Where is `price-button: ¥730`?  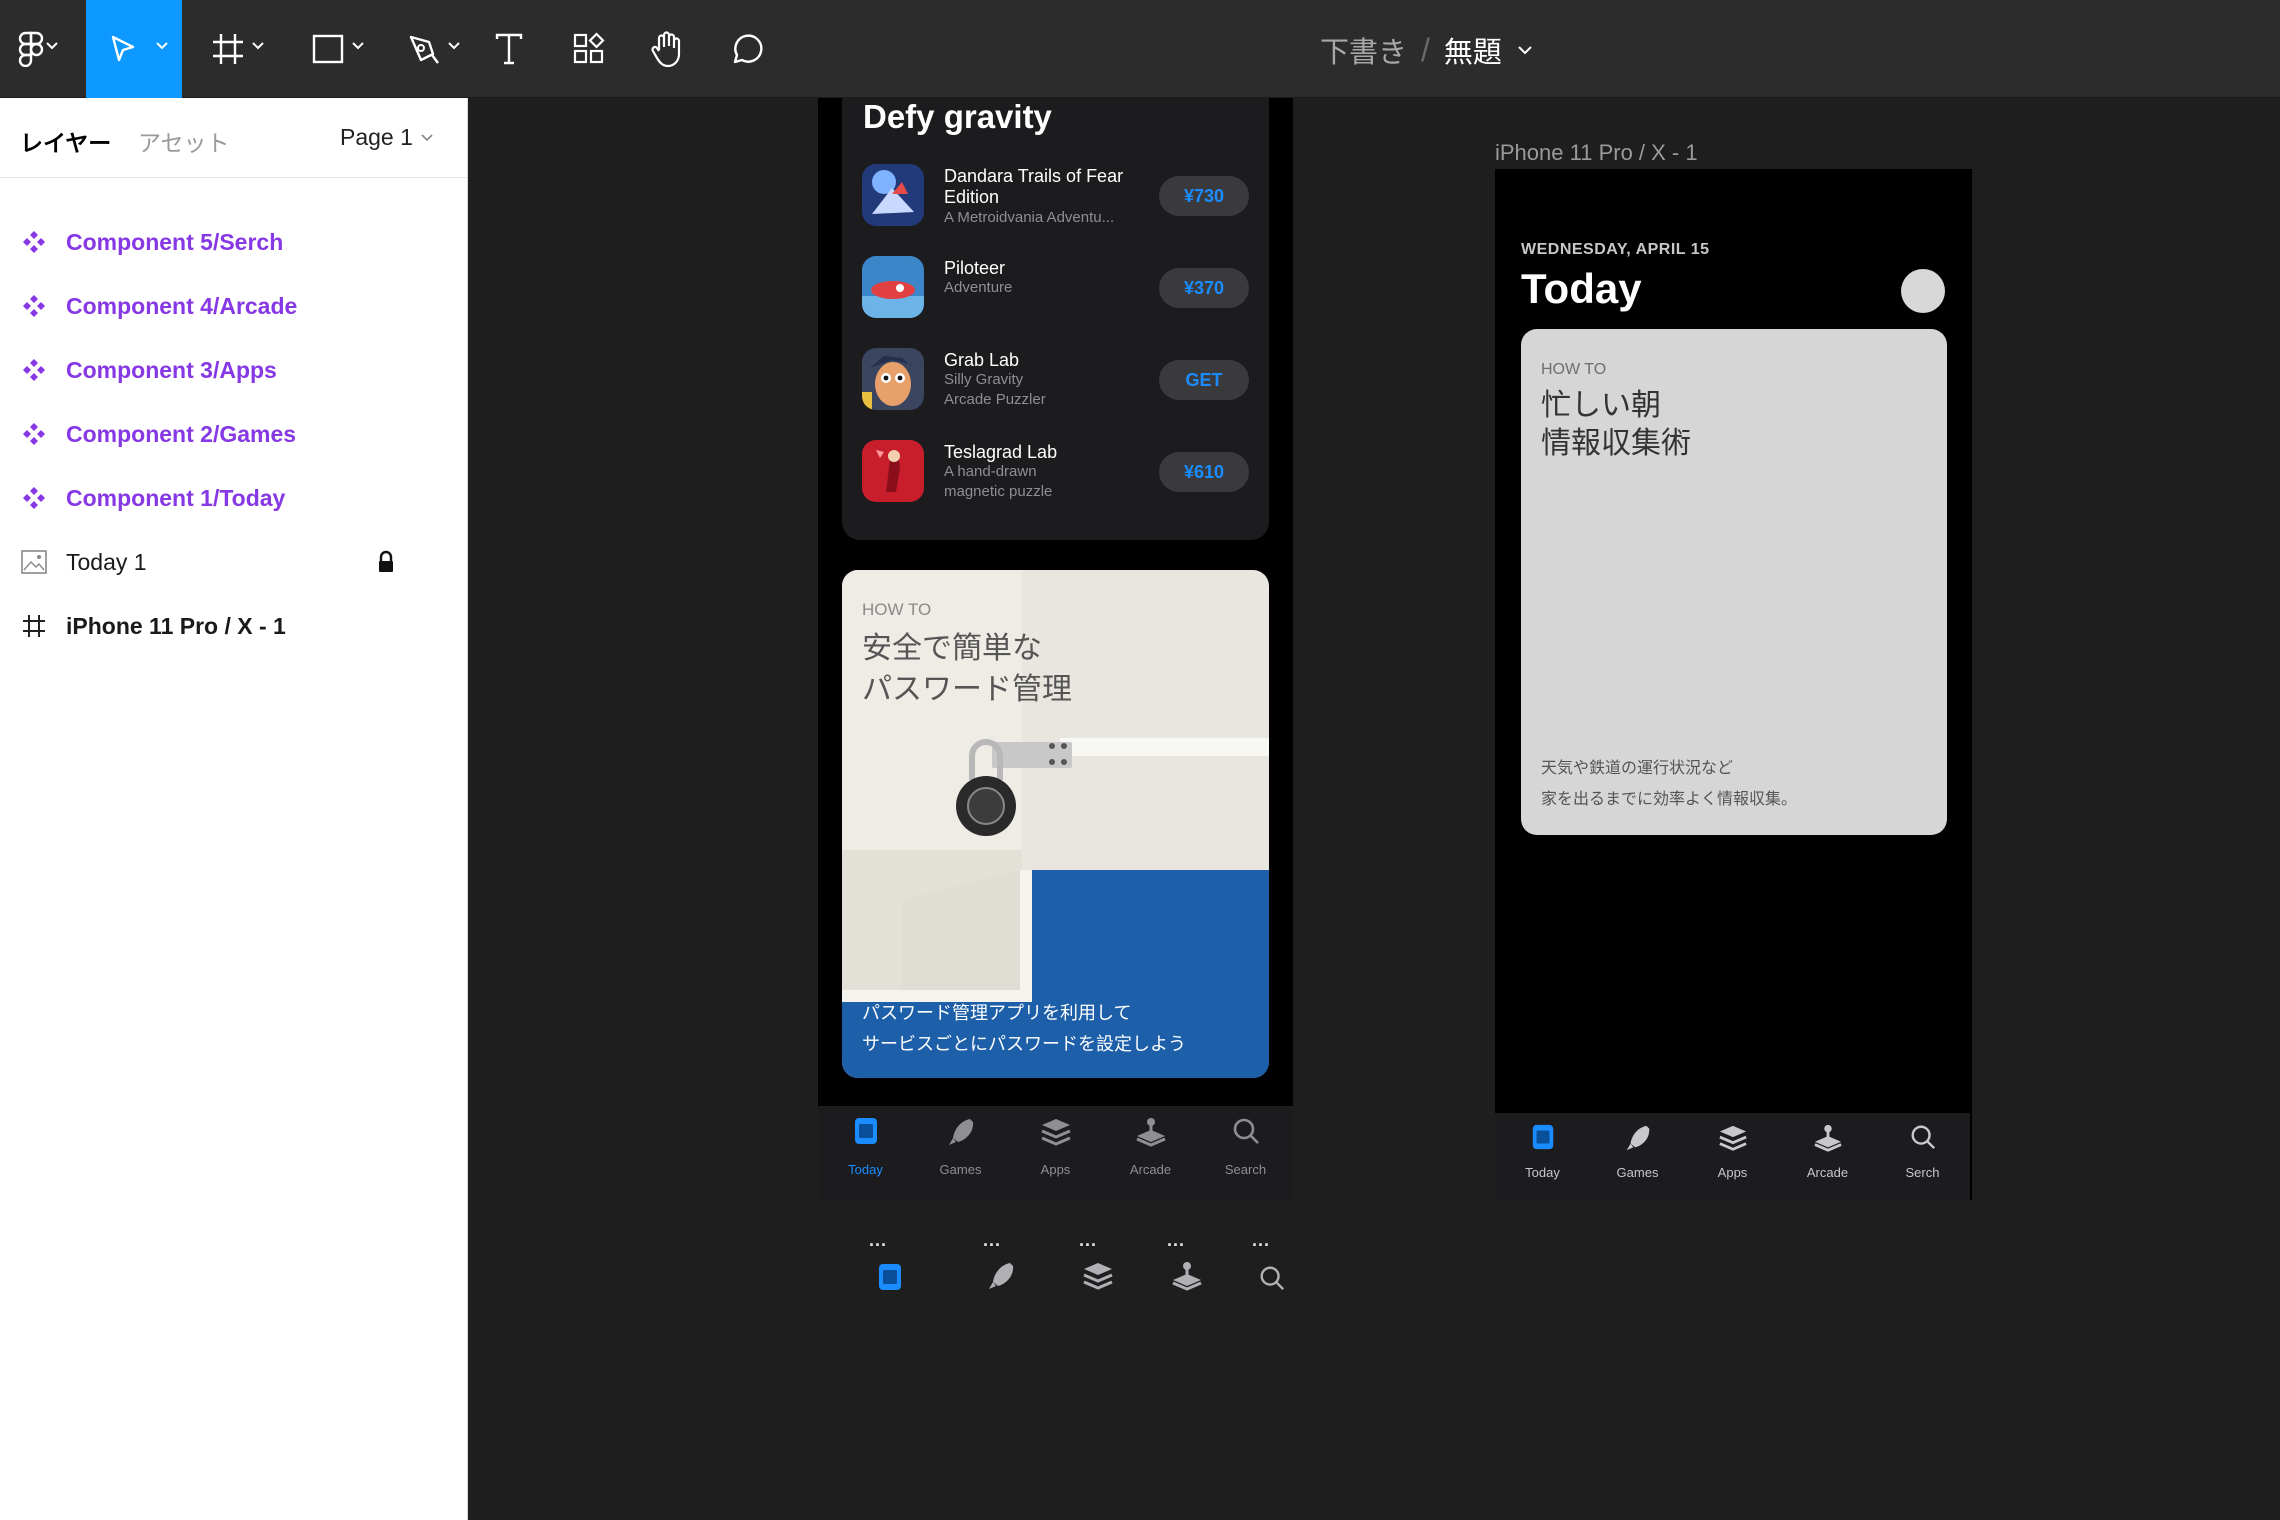
price-button: ¥730 is located at coordinates (1204, 196).